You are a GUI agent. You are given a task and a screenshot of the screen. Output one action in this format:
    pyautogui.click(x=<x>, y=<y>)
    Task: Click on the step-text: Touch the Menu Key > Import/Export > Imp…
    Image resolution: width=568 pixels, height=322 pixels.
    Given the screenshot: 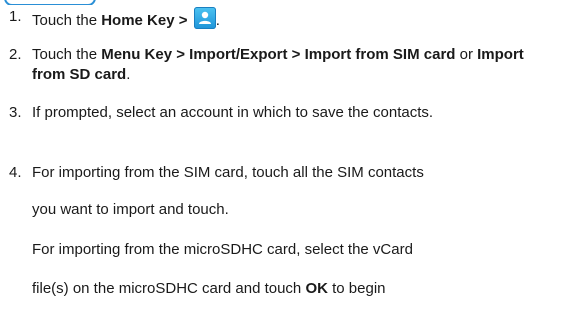 What is the action you would take?
    pyautogui.click(x=296, y=65)
    